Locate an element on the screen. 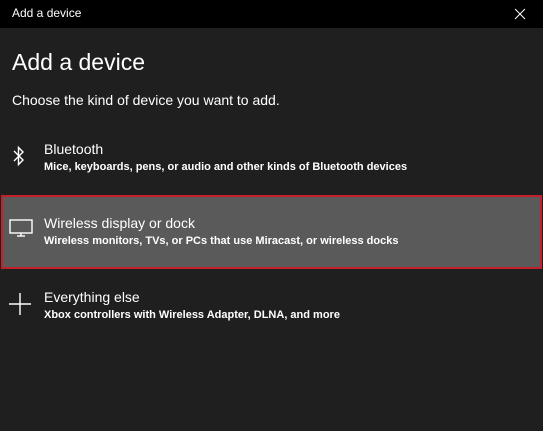 This screenshot has height=431, width=543. window-title: Add a device is located at coordinates (47, 13).